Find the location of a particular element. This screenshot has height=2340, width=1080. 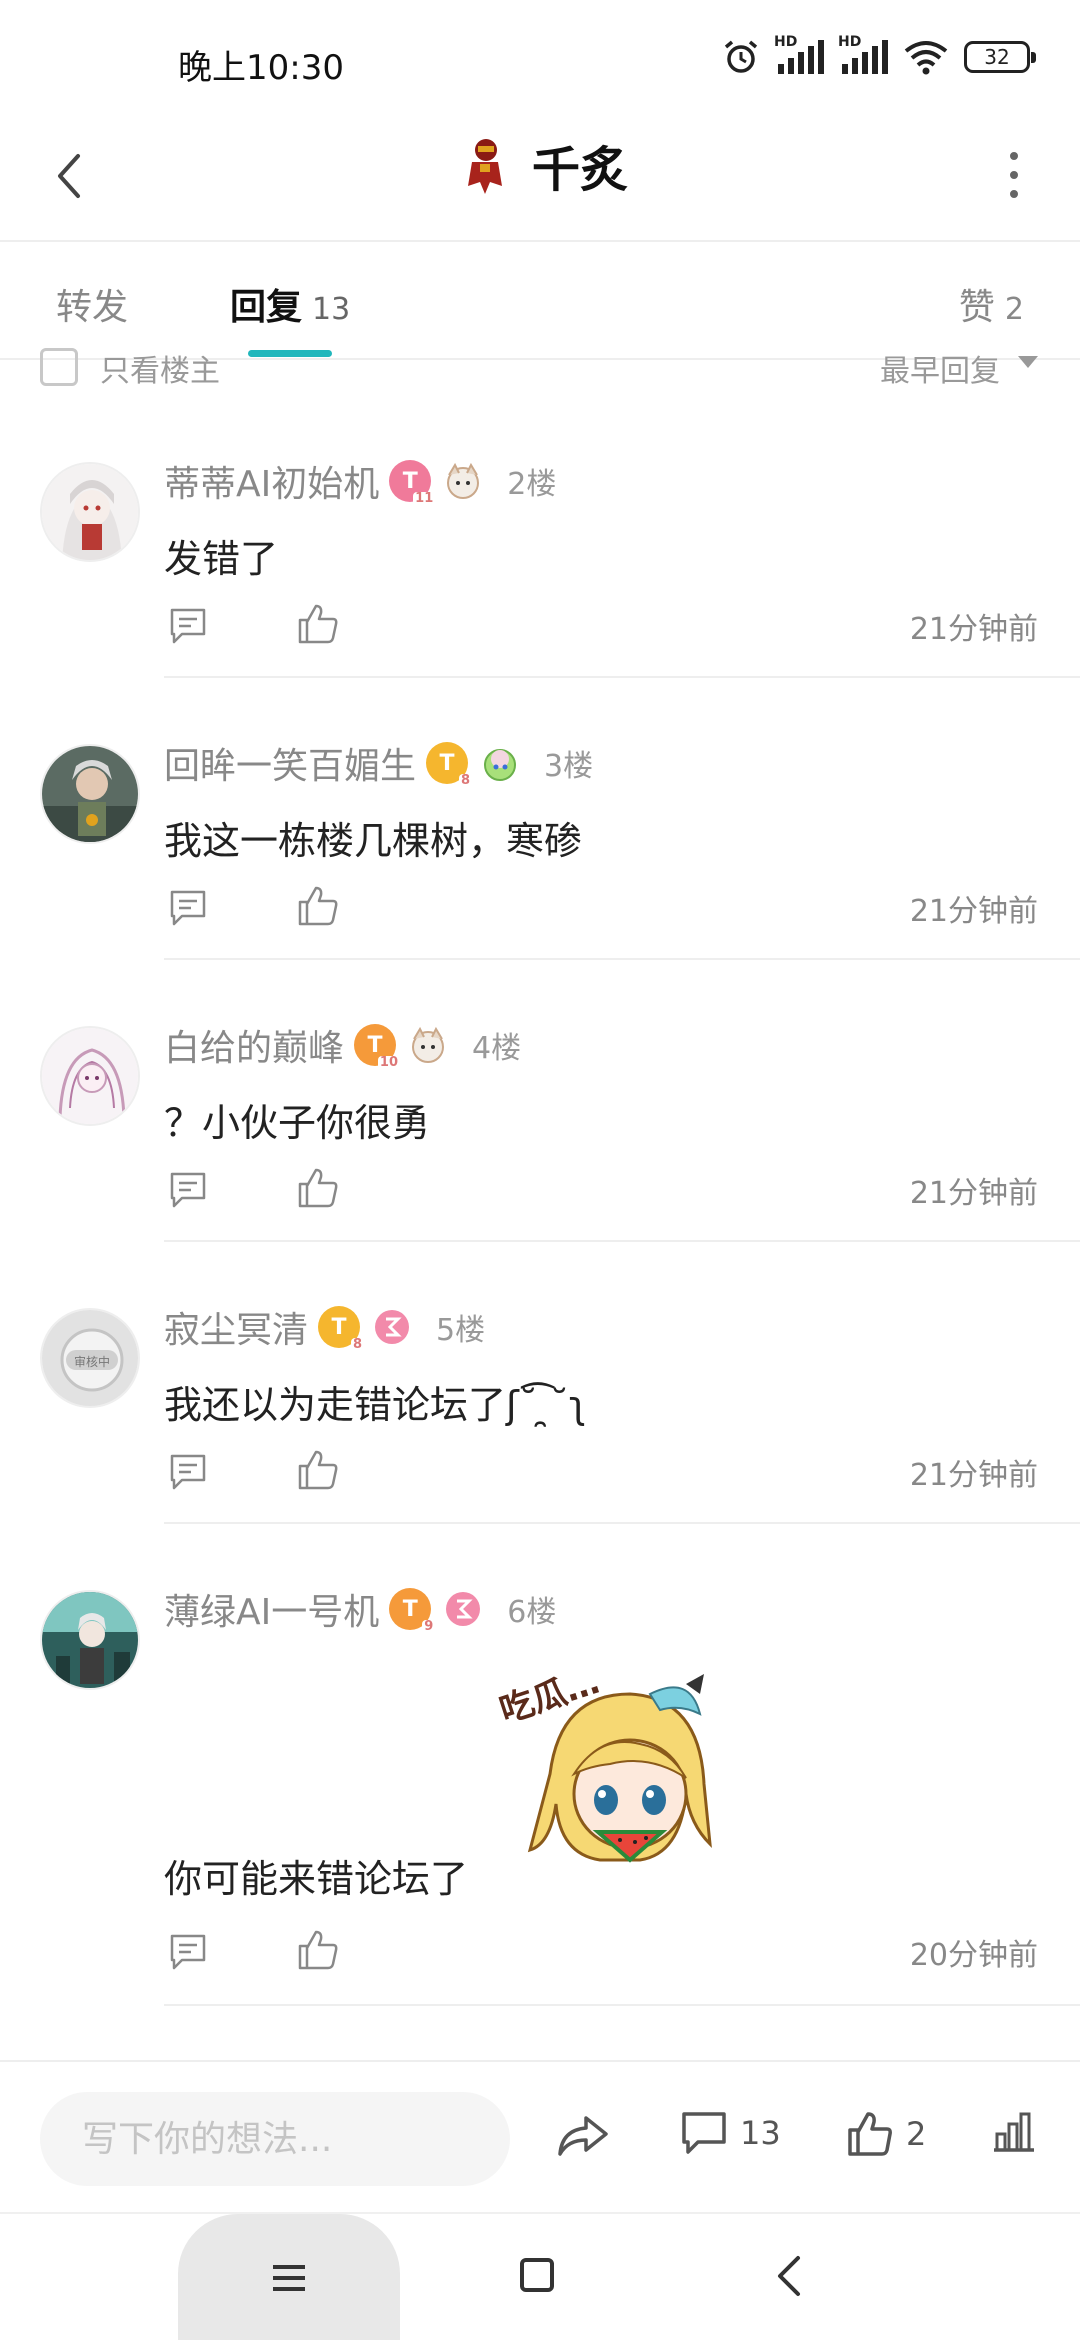

comment-item: 白给的巅峰 T 10 4楼 ？小伙子你很勇 21分钟前 is located at coordinates (540, 1124).